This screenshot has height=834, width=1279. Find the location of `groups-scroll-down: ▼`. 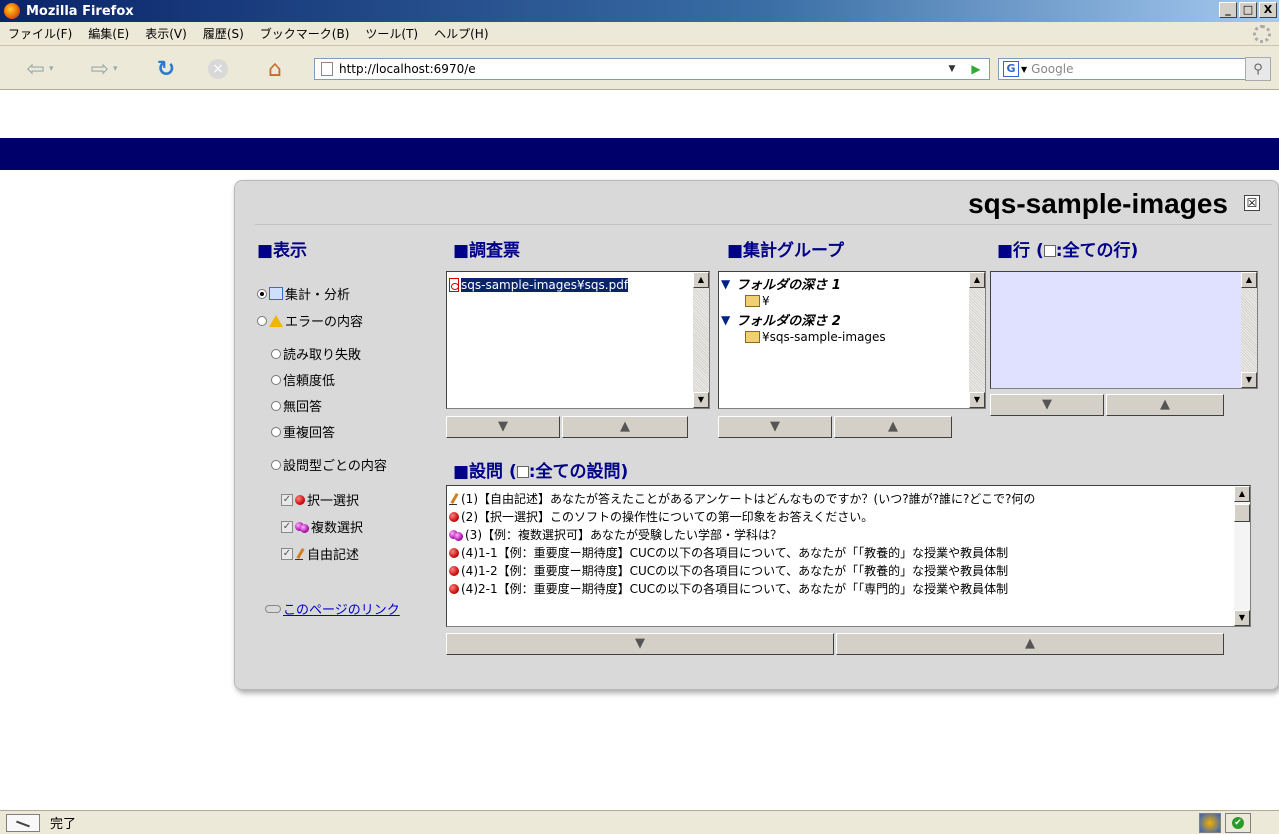

groups-scroll-down: ▼ is located at coordinates (977, 400).